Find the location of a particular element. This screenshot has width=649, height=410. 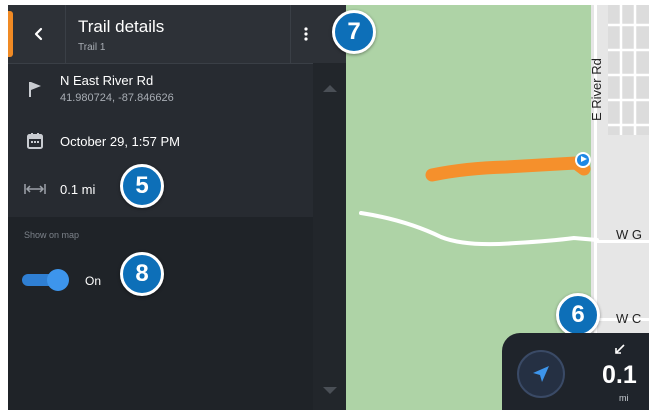

back-button is located at coordinates (39, 34).